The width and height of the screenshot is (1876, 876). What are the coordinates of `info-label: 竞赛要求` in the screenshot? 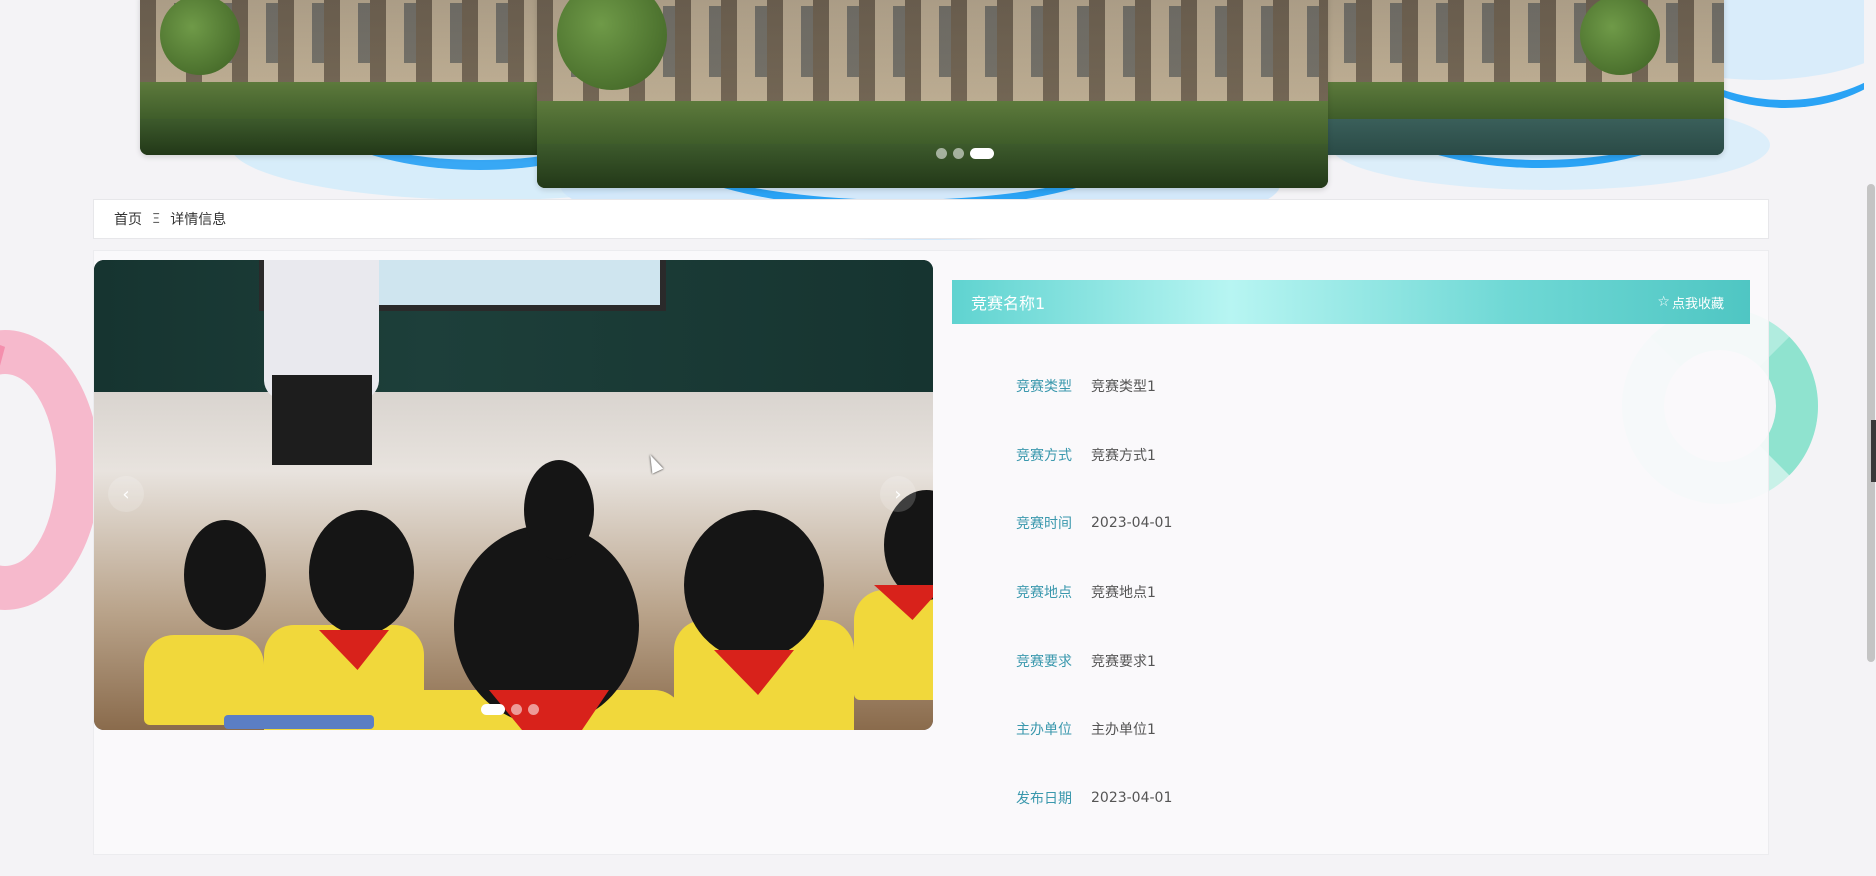 It's located at (1044, 661).